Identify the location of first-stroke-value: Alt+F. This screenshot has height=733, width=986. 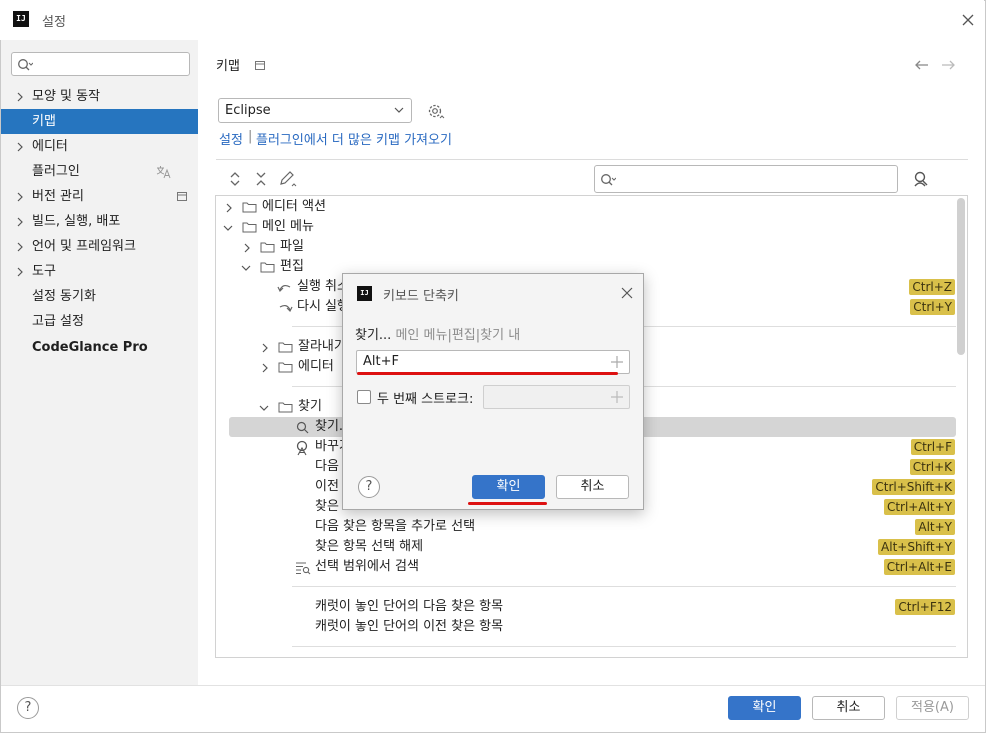
(381, 361).